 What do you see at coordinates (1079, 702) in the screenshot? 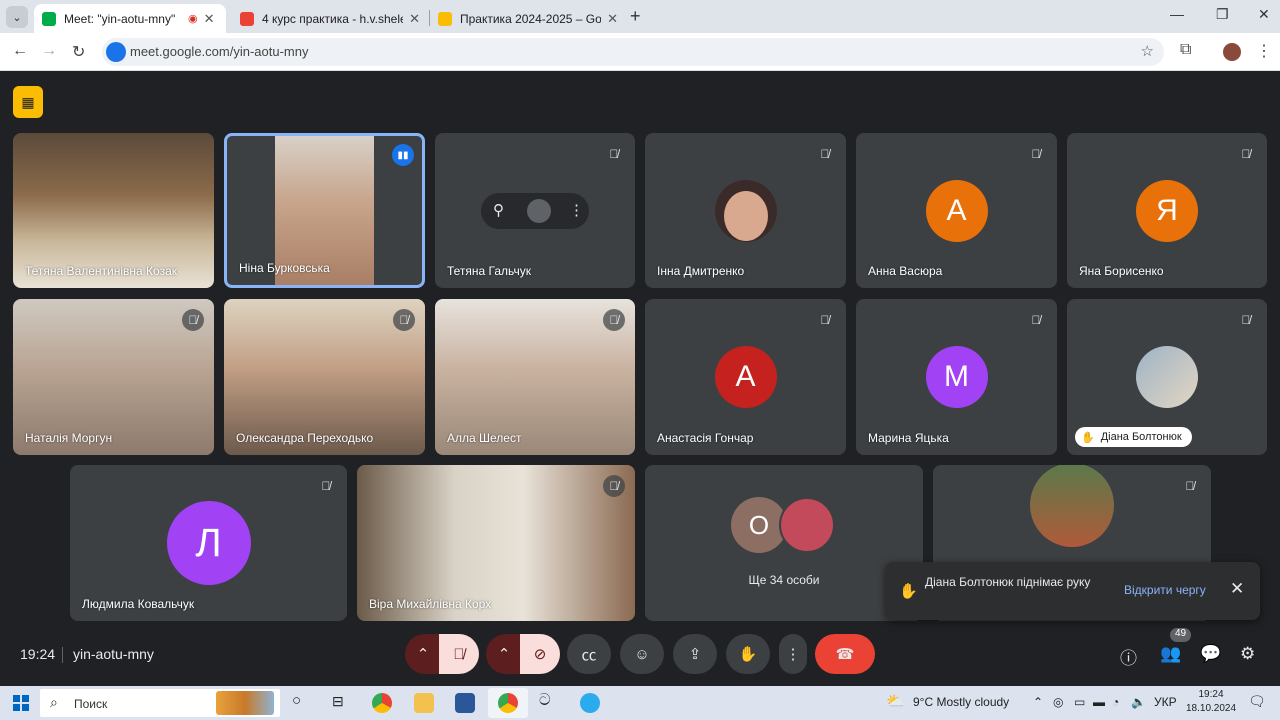
I see `tray-icon: ▭` at bounding box center [1079, 702].